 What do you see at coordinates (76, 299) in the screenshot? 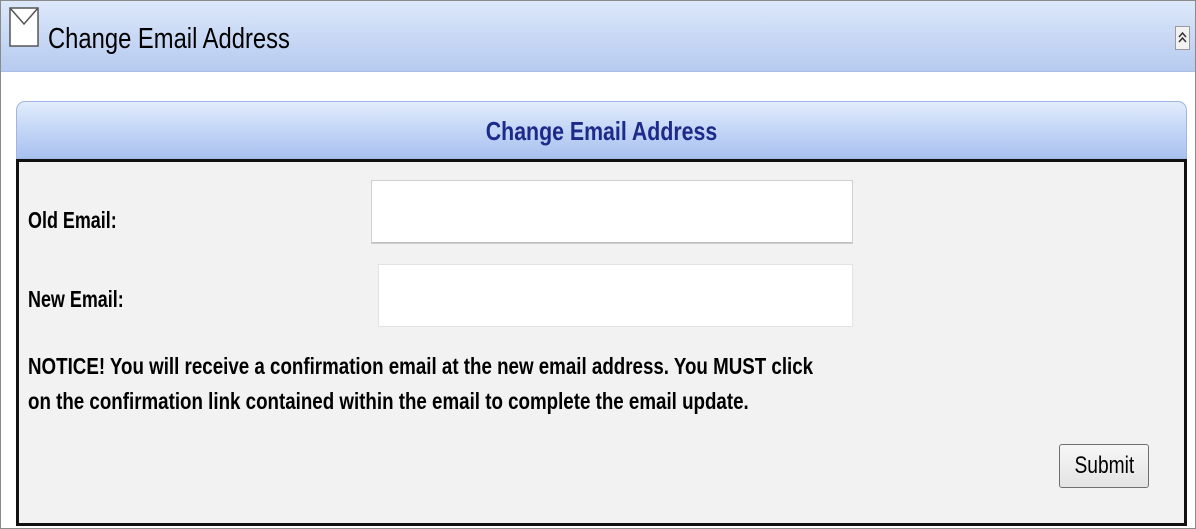
I see `new-email-label: New Email:` at bounding box center [76, 299].